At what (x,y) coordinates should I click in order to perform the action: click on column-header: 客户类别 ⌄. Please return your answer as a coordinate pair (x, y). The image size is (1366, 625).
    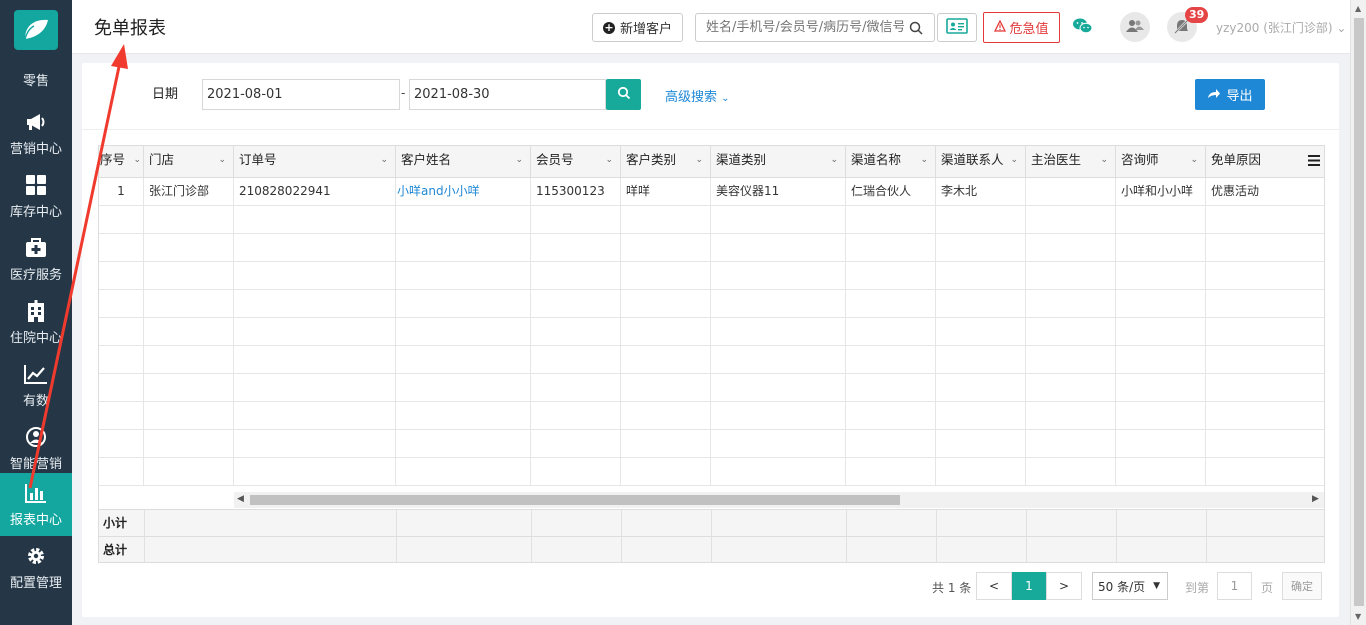
    Looking at the image, I should click on (666, 161).